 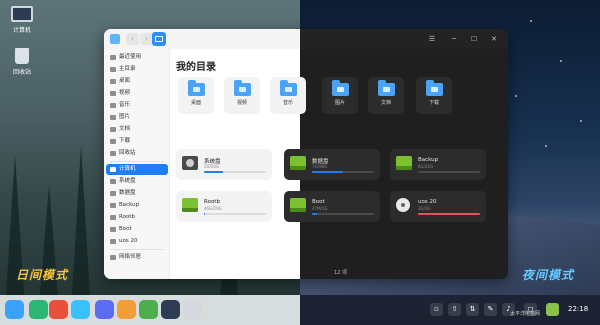 What do you see at coordinates (58, 309) in the screenshot?
I see `app-store-icon` at bounding box center [58, 309].